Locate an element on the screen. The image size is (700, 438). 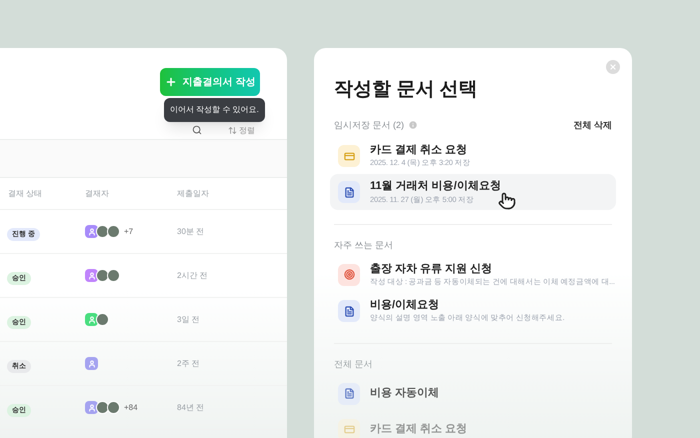
delete-all-link: 전체 삭제 is located at coordinates (592, 125).